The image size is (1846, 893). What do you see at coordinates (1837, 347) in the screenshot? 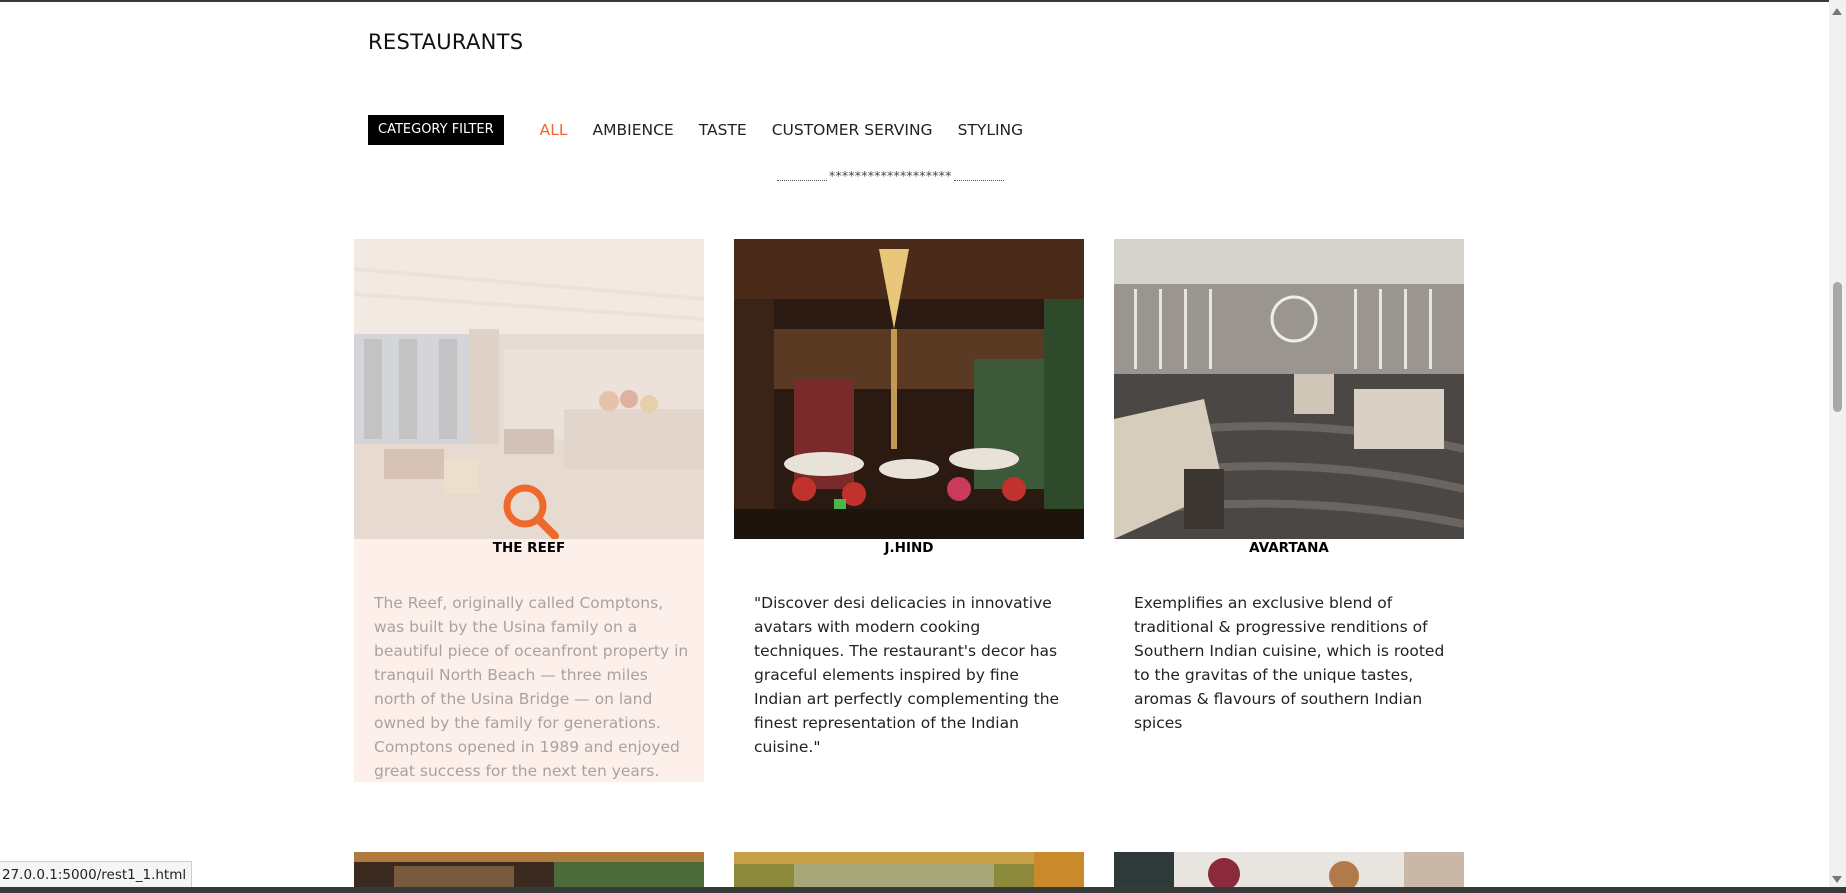
I see `scrollbar-thumb` at bounding box center [1837, 347].